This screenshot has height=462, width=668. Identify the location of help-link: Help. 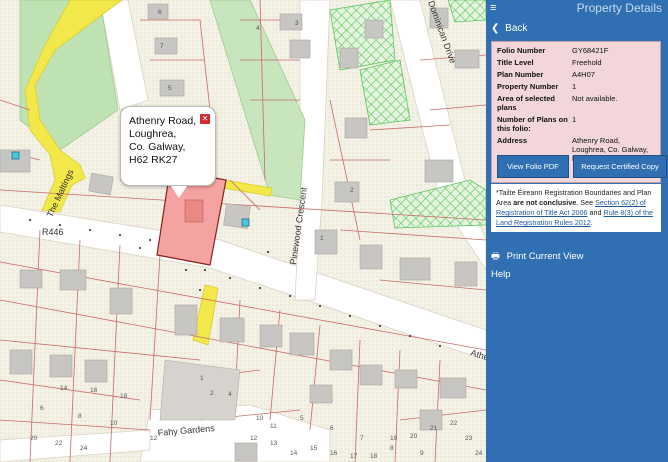
(501, 274).